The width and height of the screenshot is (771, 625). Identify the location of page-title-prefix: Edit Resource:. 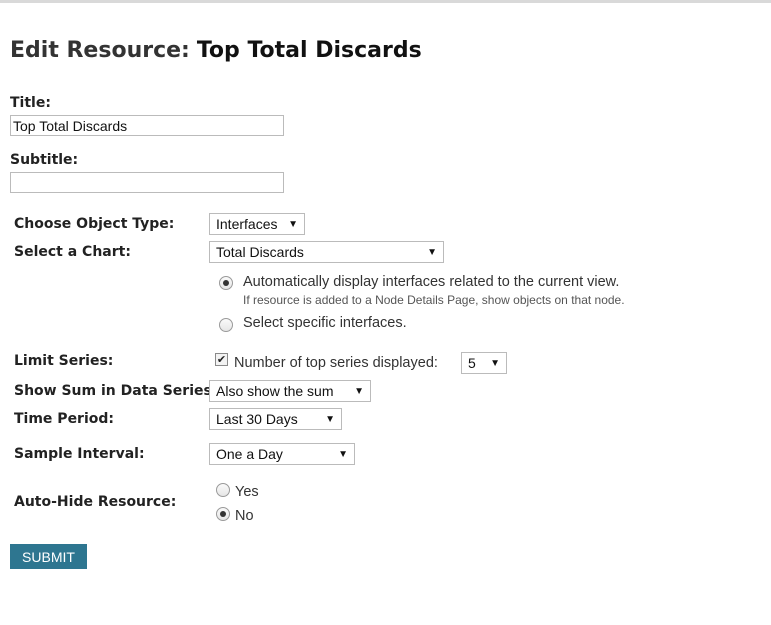
(100, 50).